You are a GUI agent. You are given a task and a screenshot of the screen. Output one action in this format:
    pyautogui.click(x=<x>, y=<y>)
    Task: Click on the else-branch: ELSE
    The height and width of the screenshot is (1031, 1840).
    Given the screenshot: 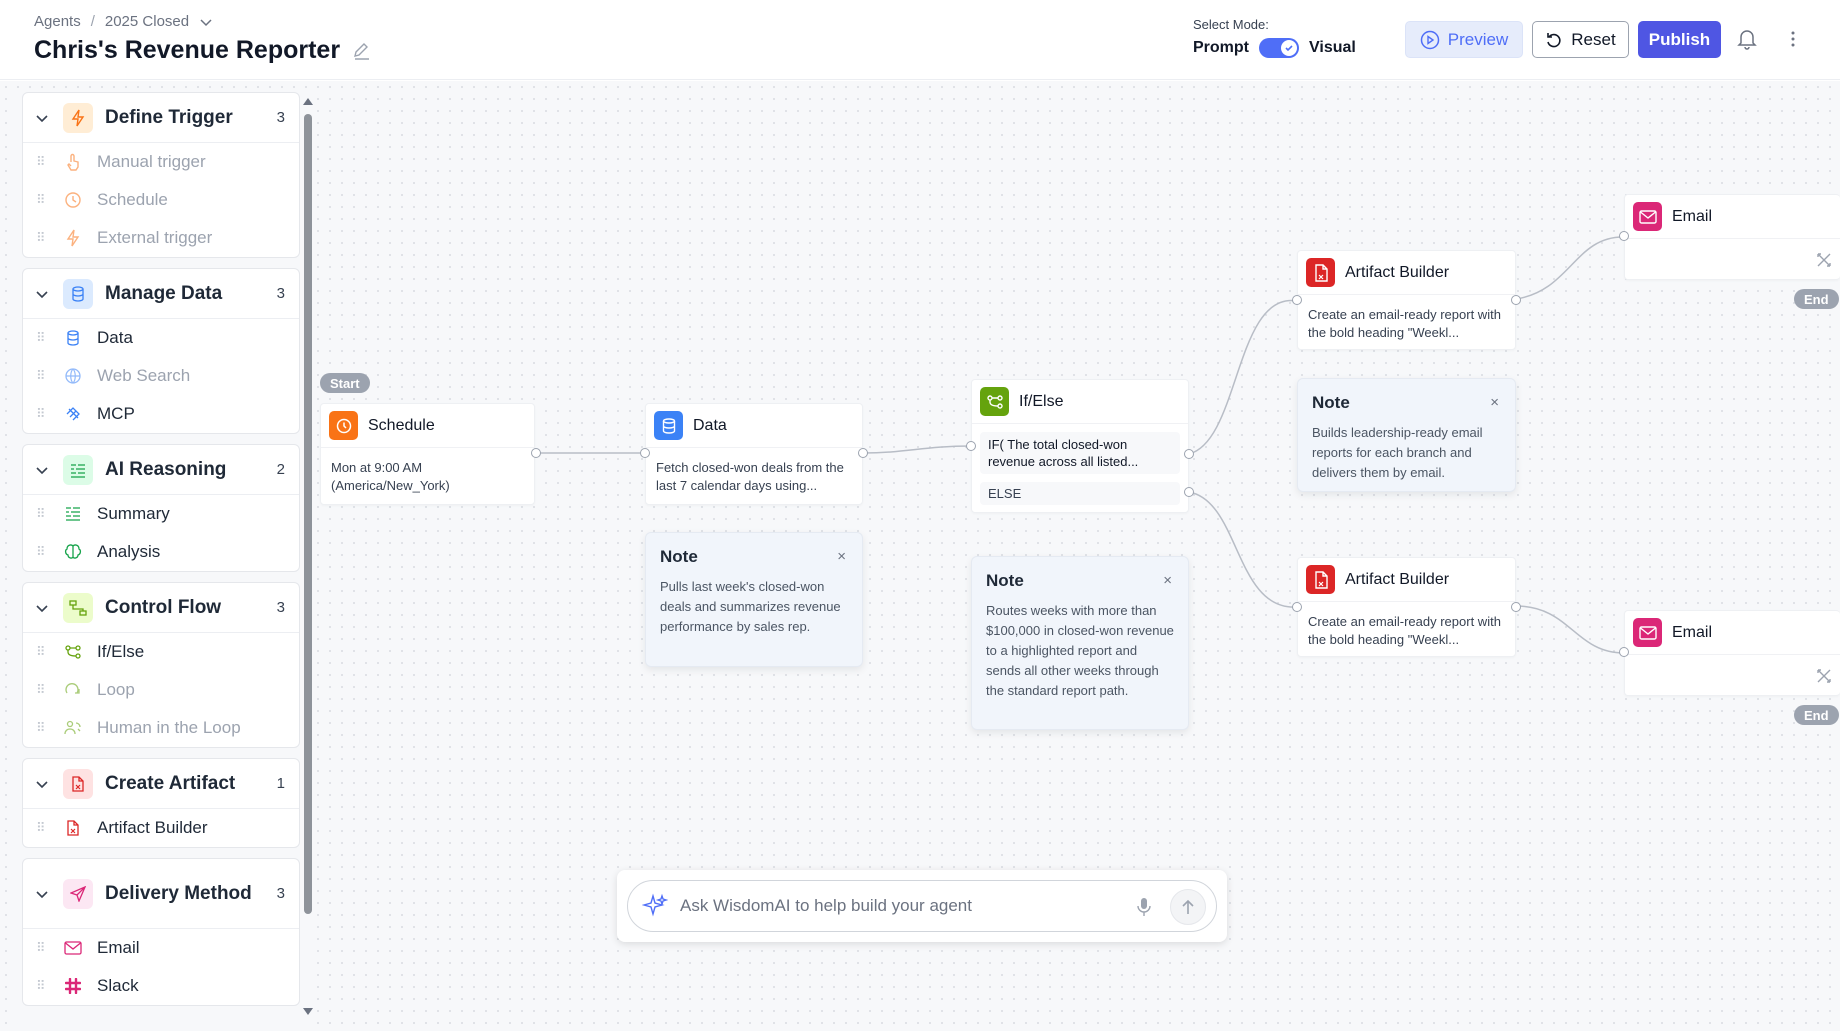 What is the action you would take?
    pyautogui.click(x=1080, y=493)
    